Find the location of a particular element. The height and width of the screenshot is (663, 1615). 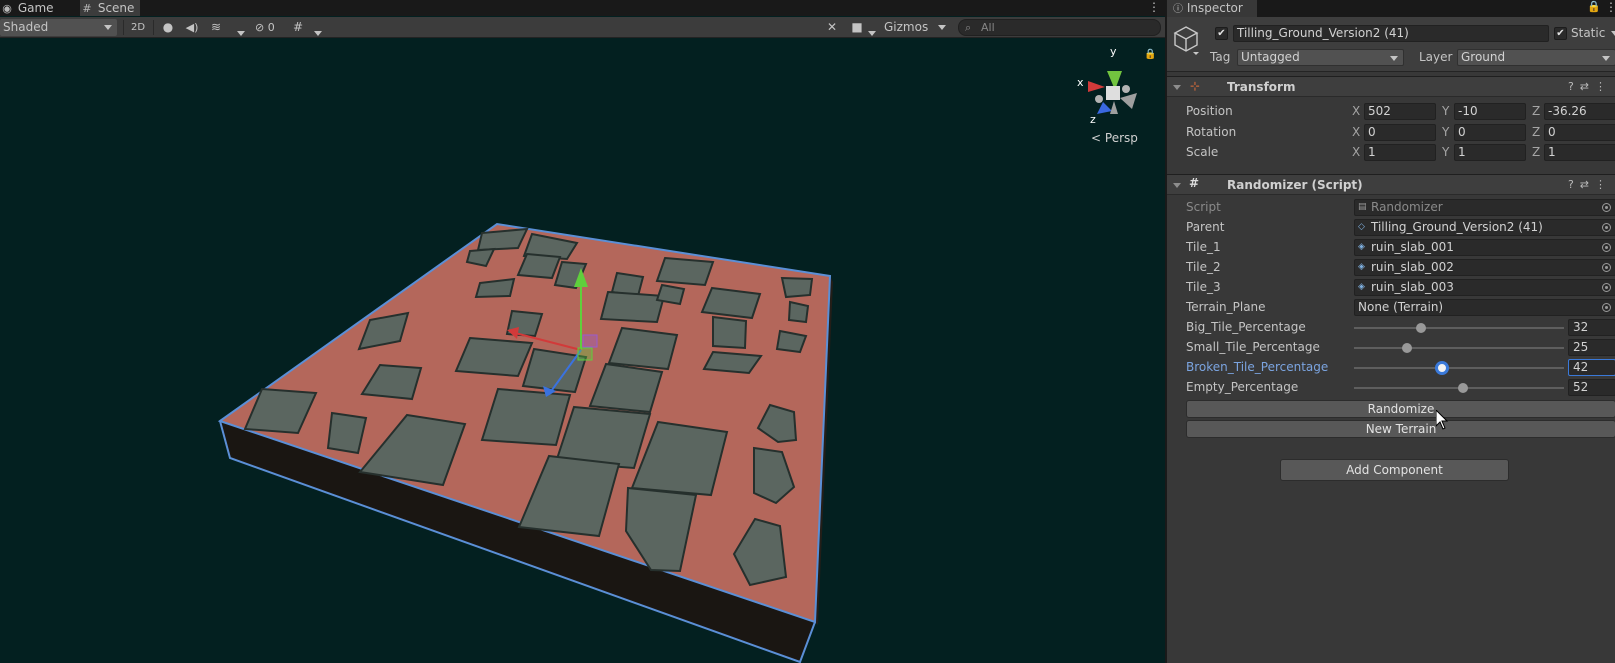

tile-3-field: ◈ ruin_slab_003 is located at coordinates (1484, 287).